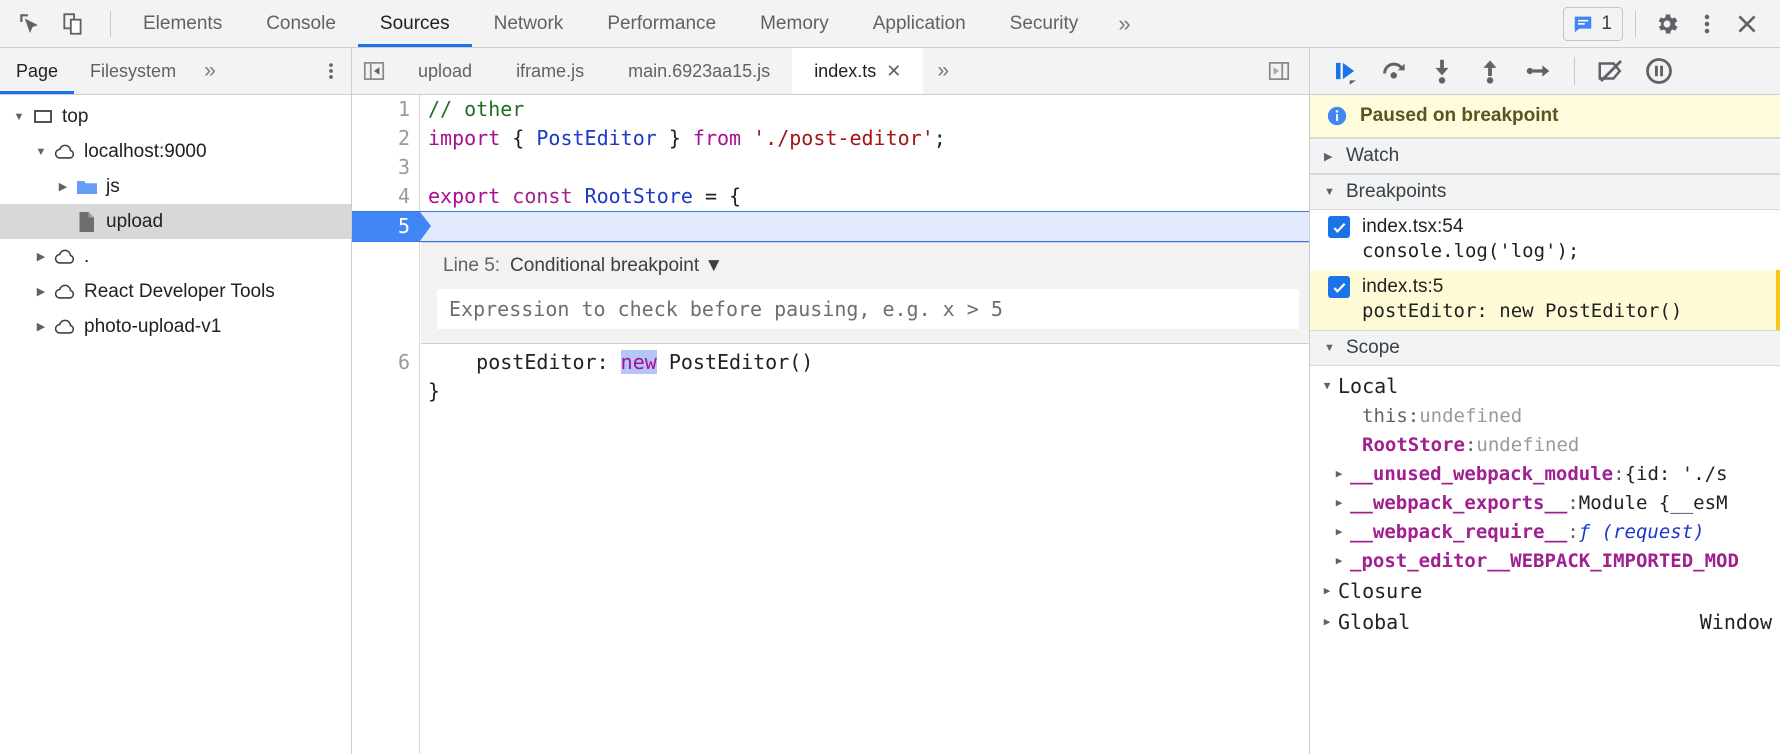 This screenshot has height=754, width=1780. I want to click on scope-group-local: ▼ Local, so click(1545, 385).